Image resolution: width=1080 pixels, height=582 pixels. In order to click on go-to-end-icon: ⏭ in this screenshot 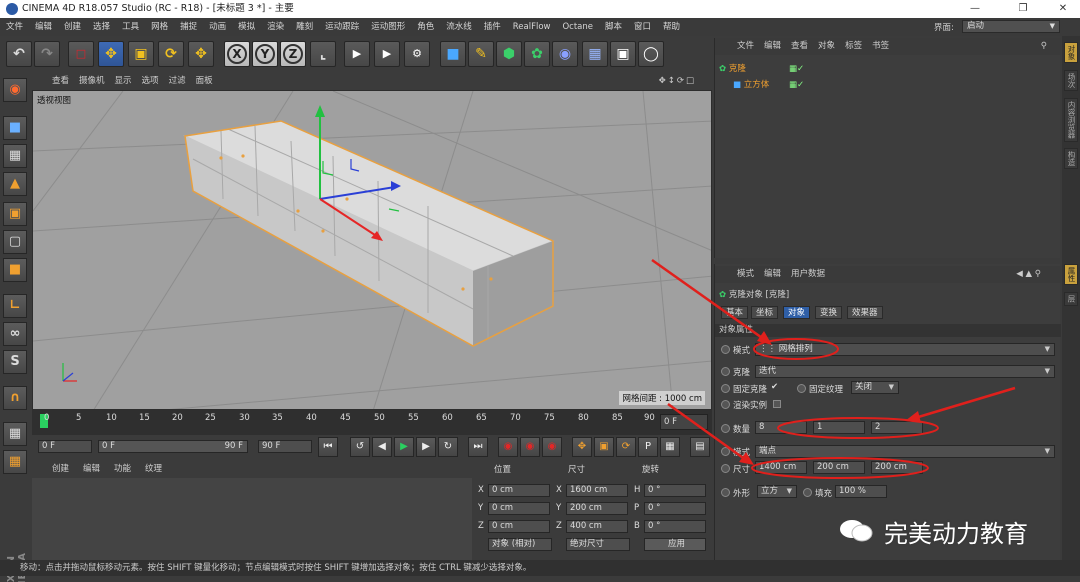, I will do `click(478, 447)`.